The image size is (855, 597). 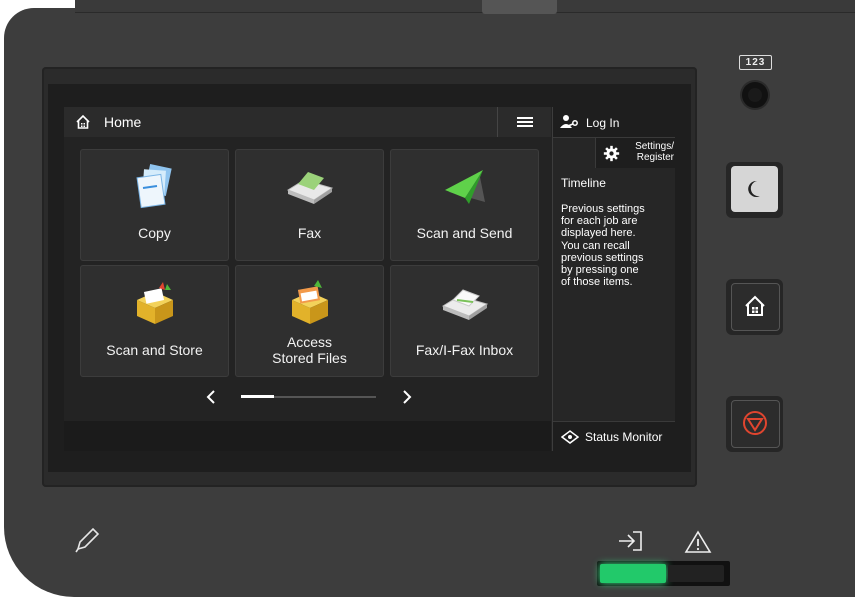 I want to click on energy-saver-face, so click(x=754, y=189).